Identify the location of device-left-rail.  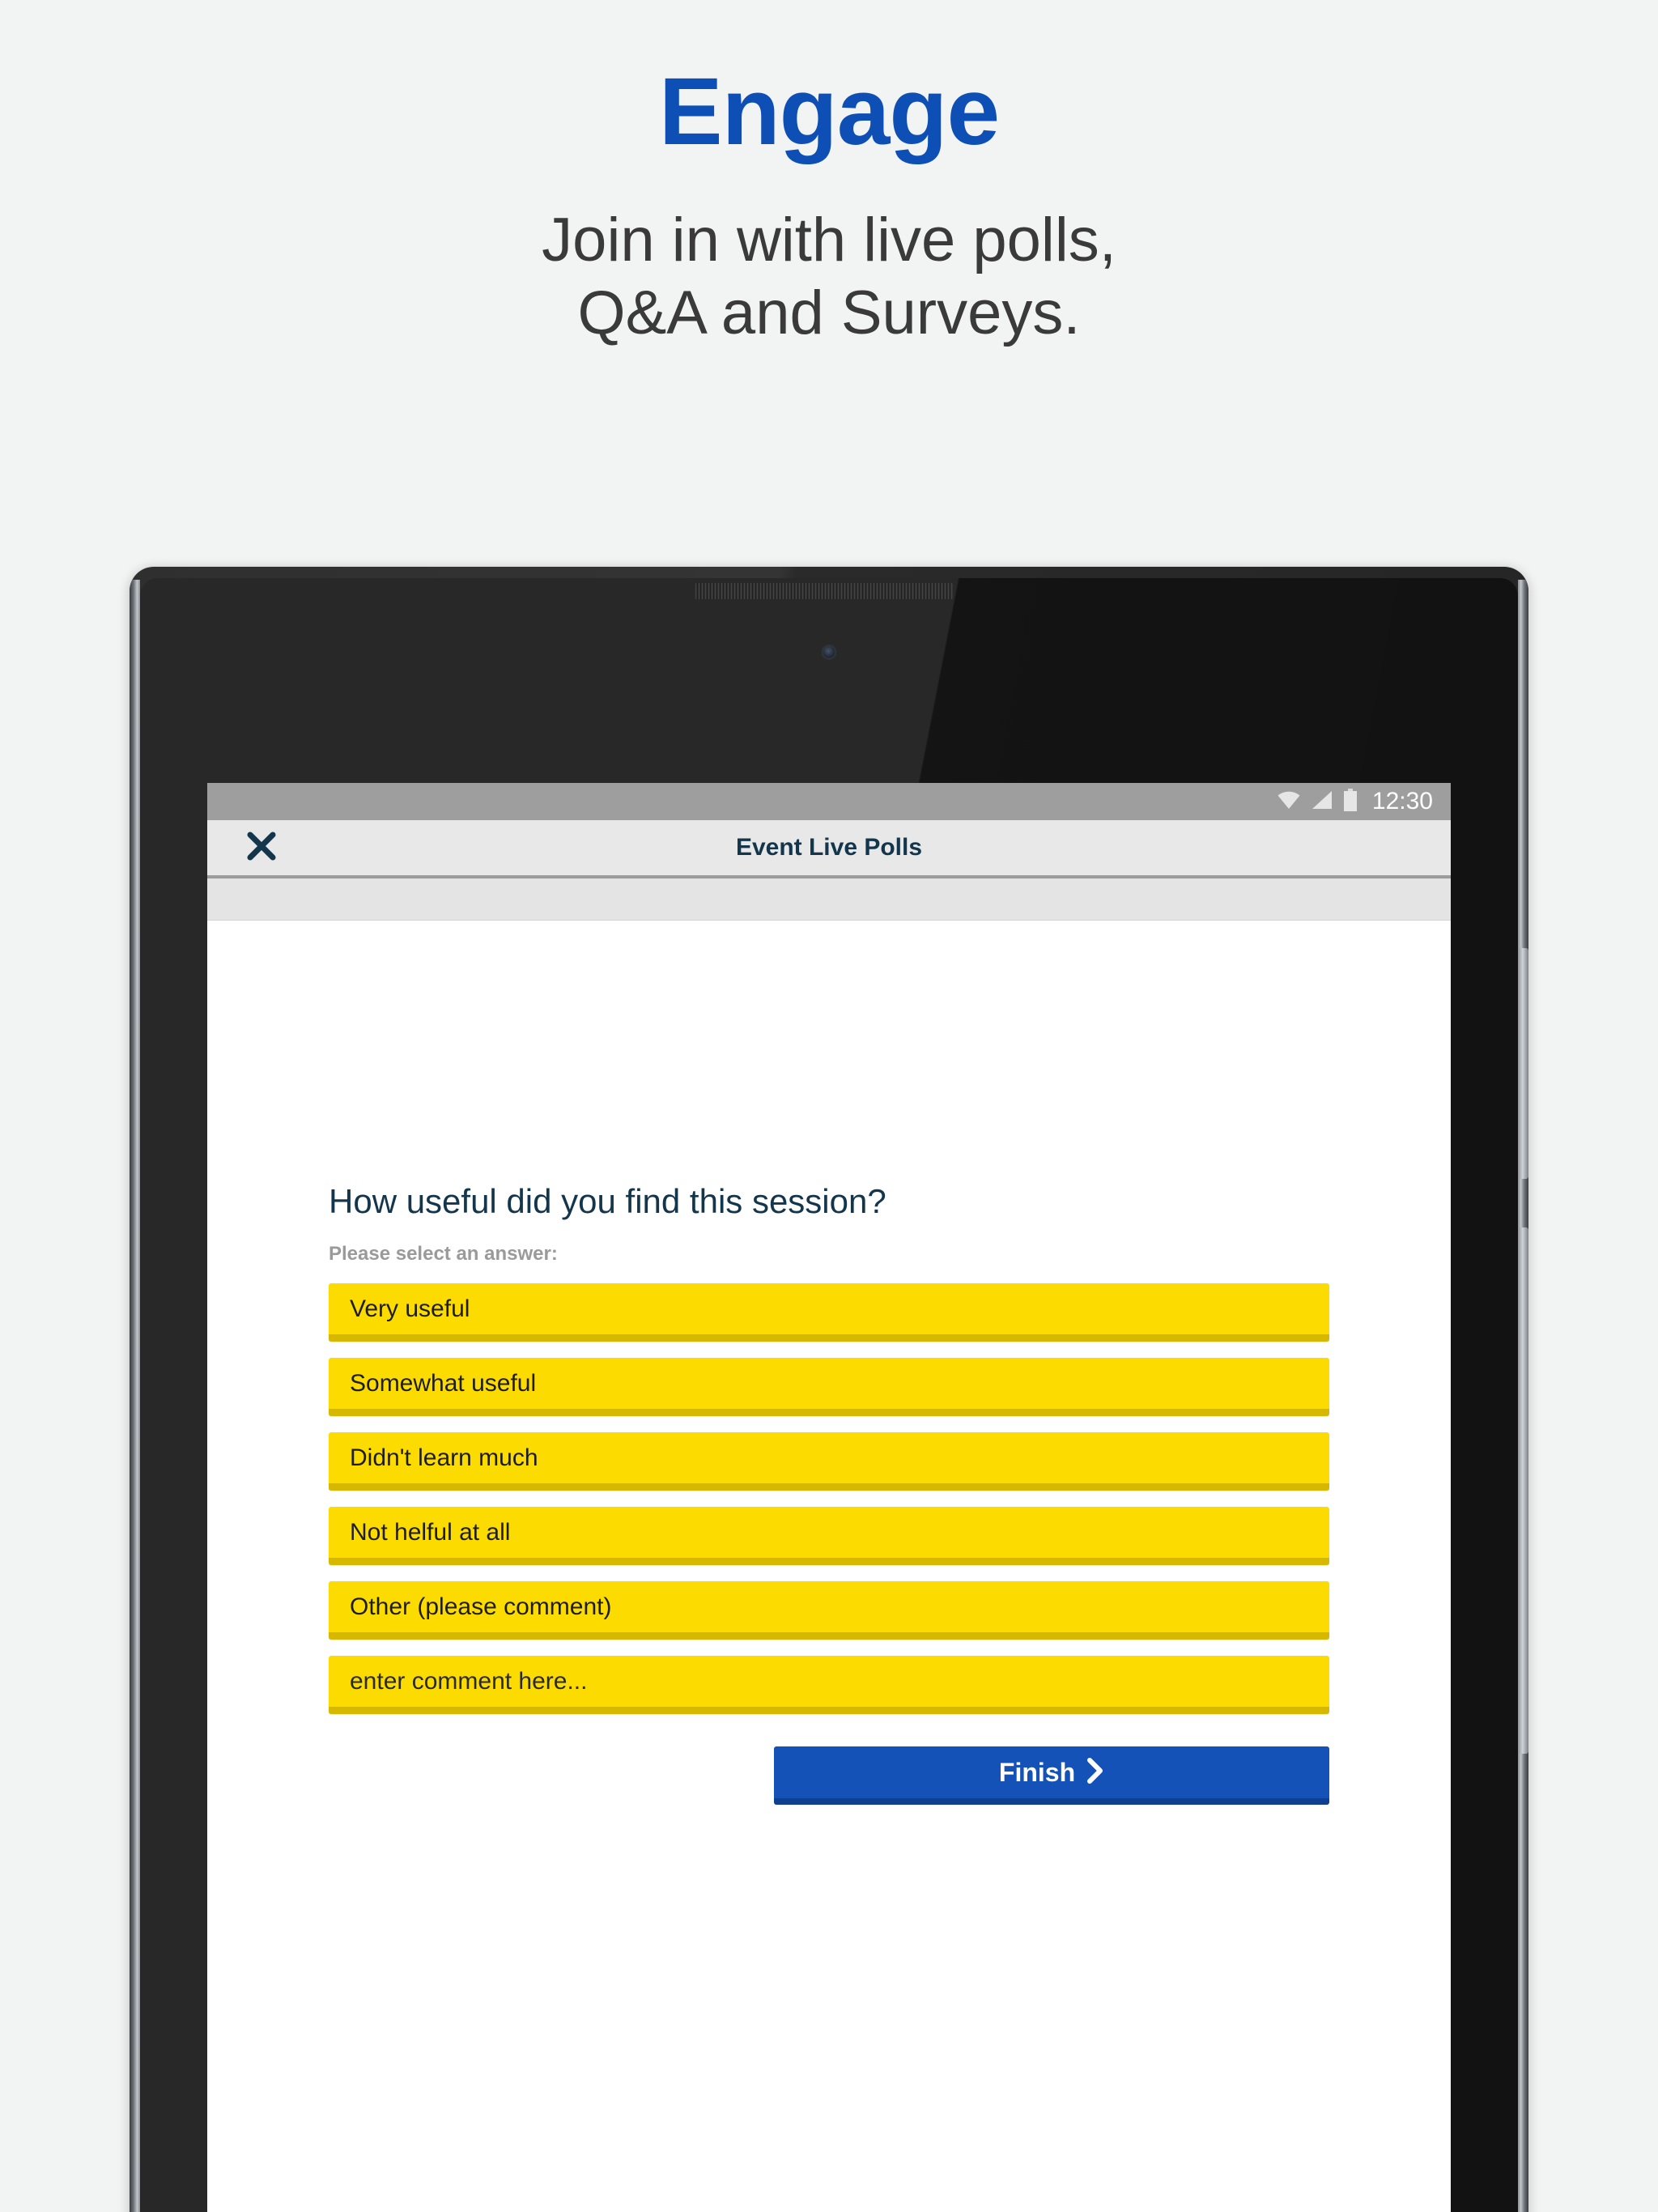
(135, 1396).